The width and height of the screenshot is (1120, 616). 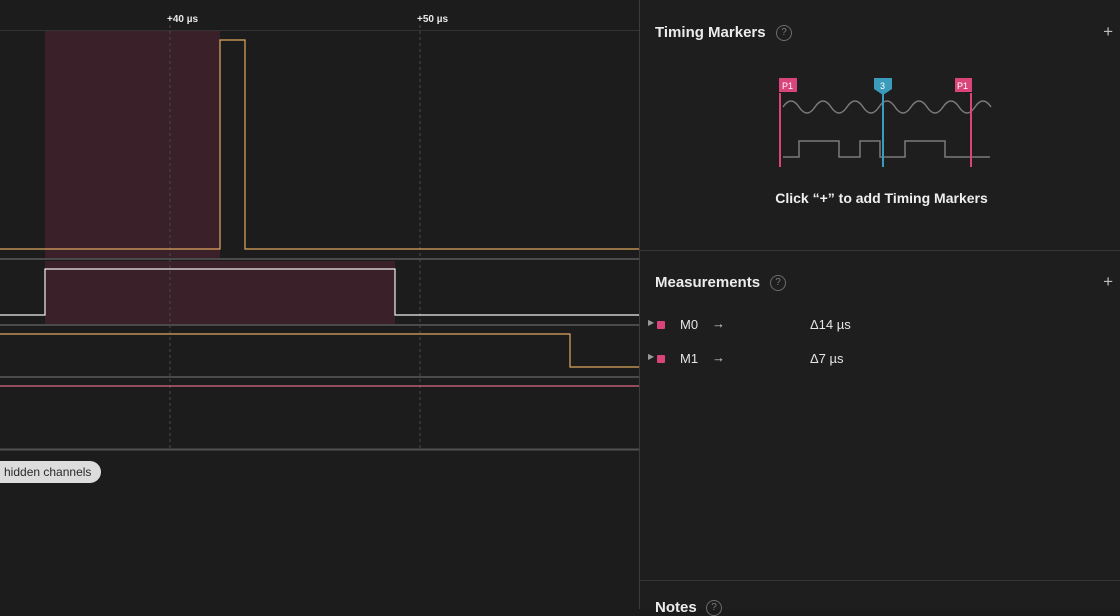 What do you see at coordinates (708, 282) in the screenshot?
I see `measurements-title: Measurements` at bounding box center [708, 282].